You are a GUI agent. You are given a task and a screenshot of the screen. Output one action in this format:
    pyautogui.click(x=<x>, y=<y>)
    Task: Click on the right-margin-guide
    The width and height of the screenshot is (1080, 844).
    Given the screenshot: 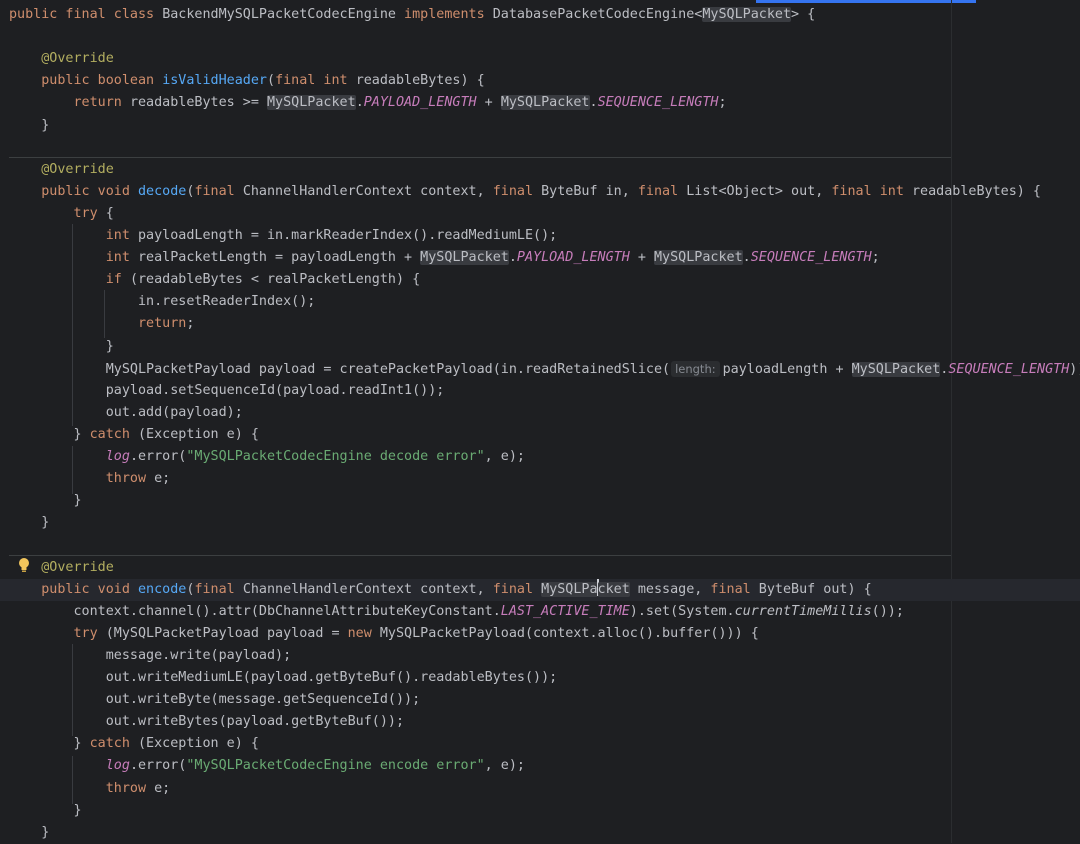 What is the action you would take?
    pyautogui.click(x=951, y=421)
    